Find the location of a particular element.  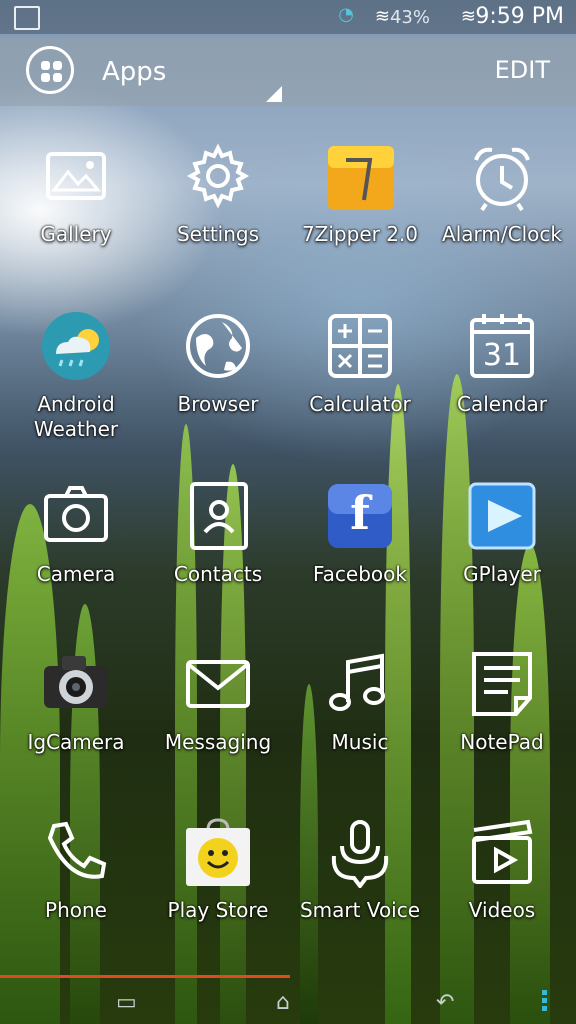

page-indicator-bar is located at coordinates (145, 976).